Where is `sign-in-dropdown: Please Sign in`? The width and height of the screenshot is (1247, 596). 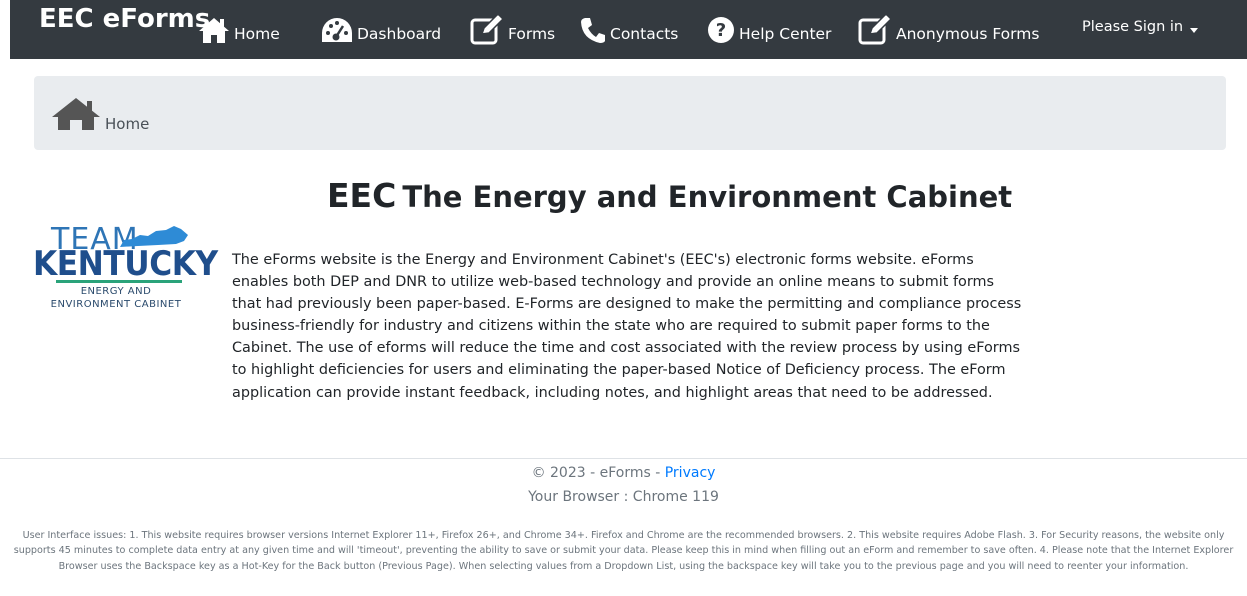
sign-in-dropdown: Please Sign in is located at coordinates (1140, 29).